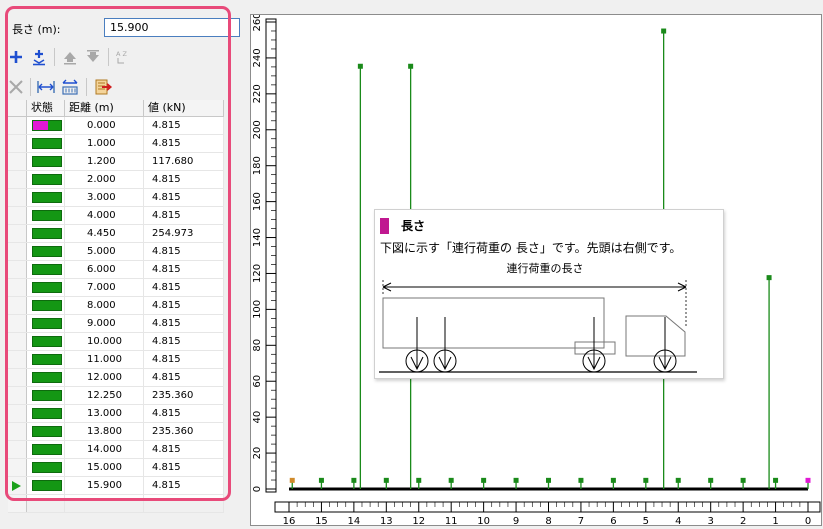 Image resolution: width=823 pixels, height=529 pixels. I want to click on distance-cell: 5.000, so click(104, 251).